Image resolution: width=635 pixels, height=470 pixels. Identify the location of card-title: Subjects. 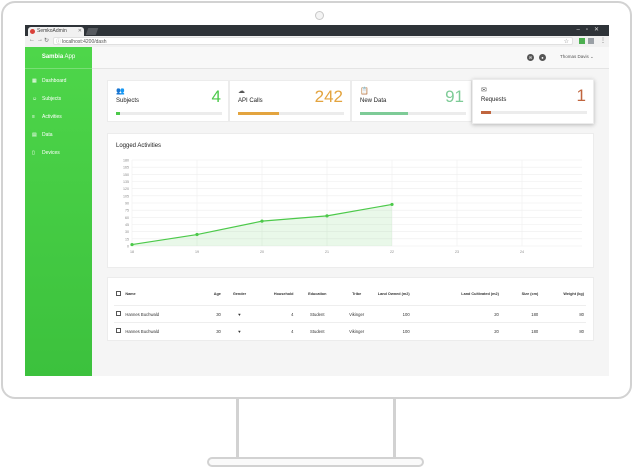
(128, 101).